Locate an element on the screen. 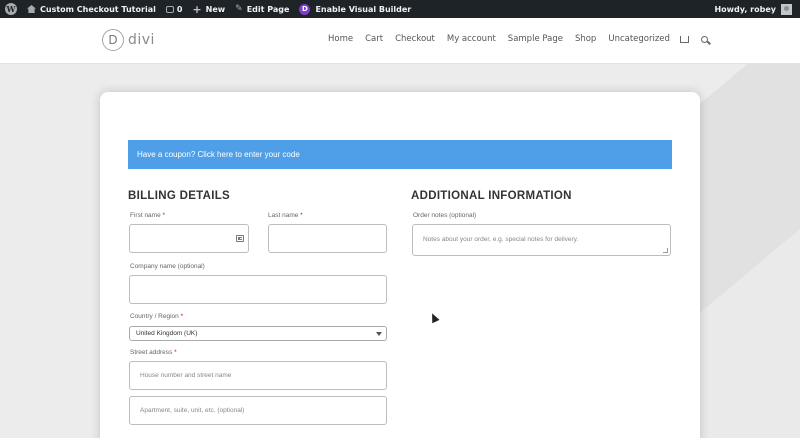 The image size is (800, 438). site-logo: D divi is located at coordinates (128, 40).